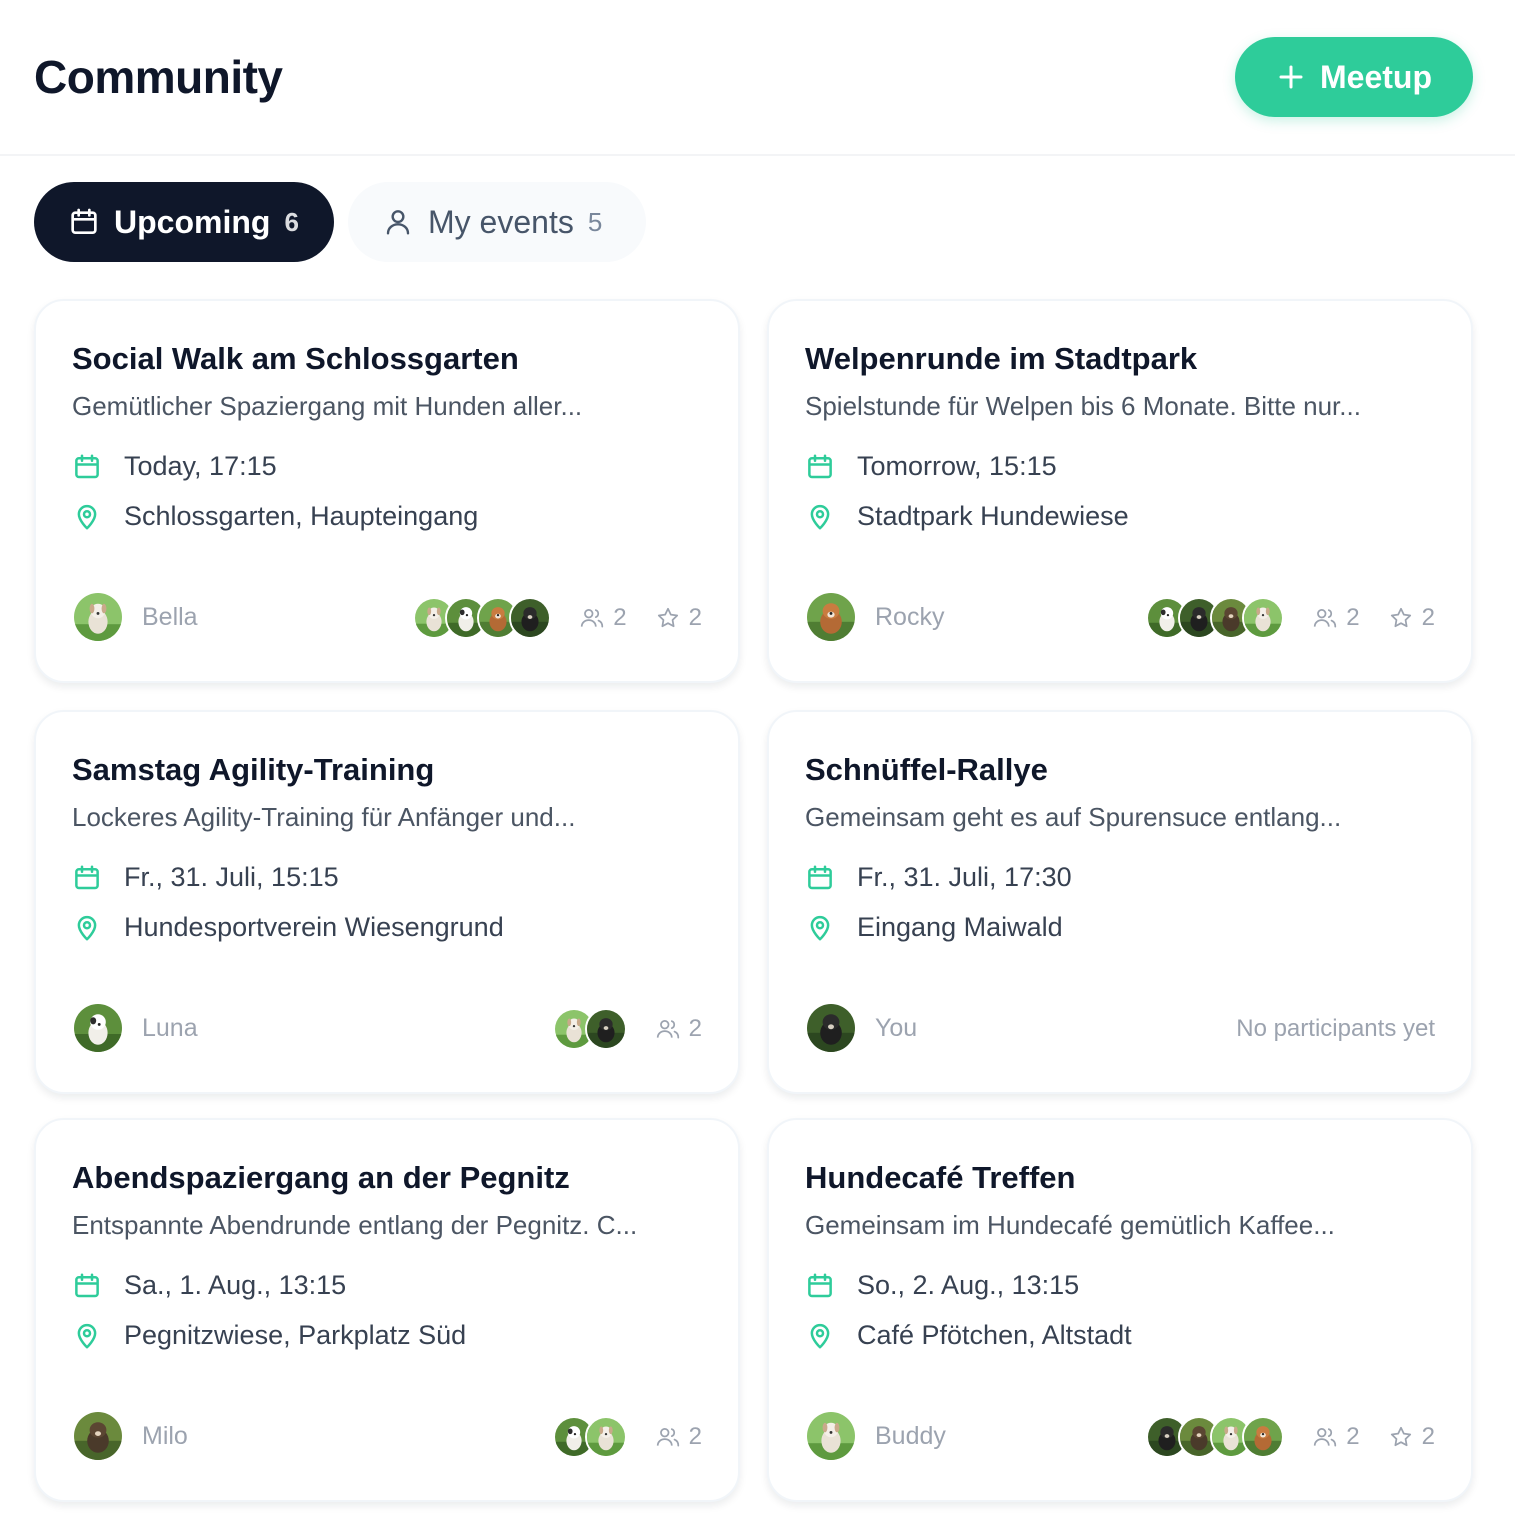 This screenshot has height=1515, width=1515. I want to click on event-location-row: Pegnitzwiese, Parkplatz Süd, so click(269, 1335).